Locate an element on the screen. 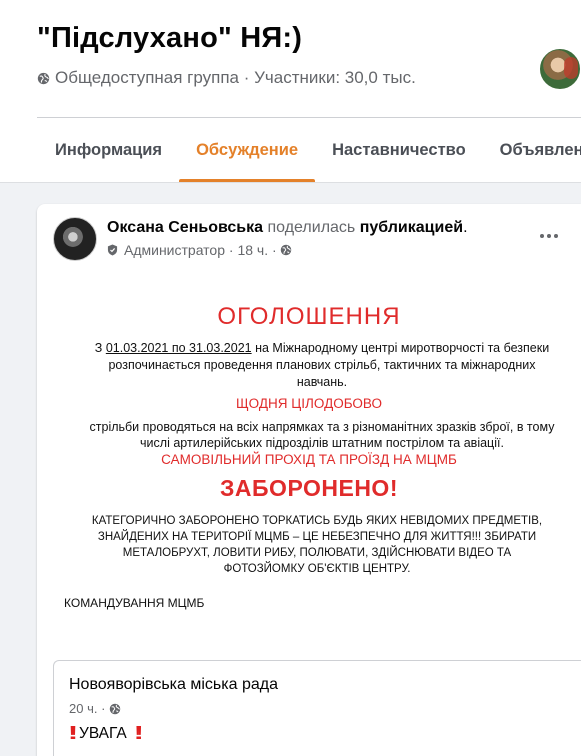 The image size is (581, 756). group-title: "Підслухано" НЯ:) is located at coordinates (169, 38).